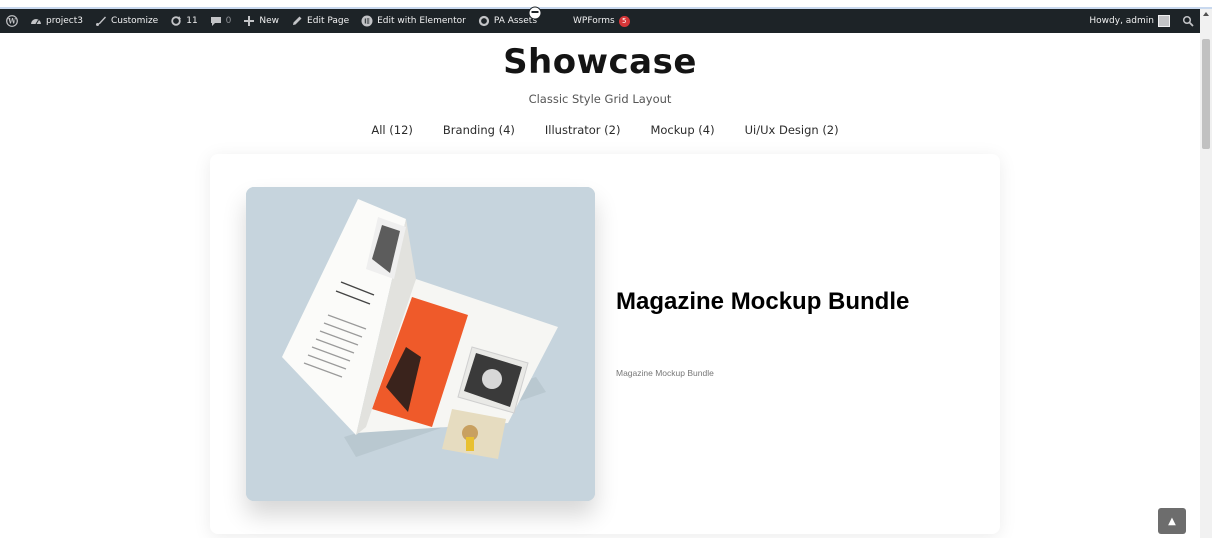 The width and height of the screenshot is (1212, 538). What do you see at coordinates (600, 99) in the screenshot?
I see `page-subtitle: Classic Style Grid Layout` at bounding box center [600, 99].